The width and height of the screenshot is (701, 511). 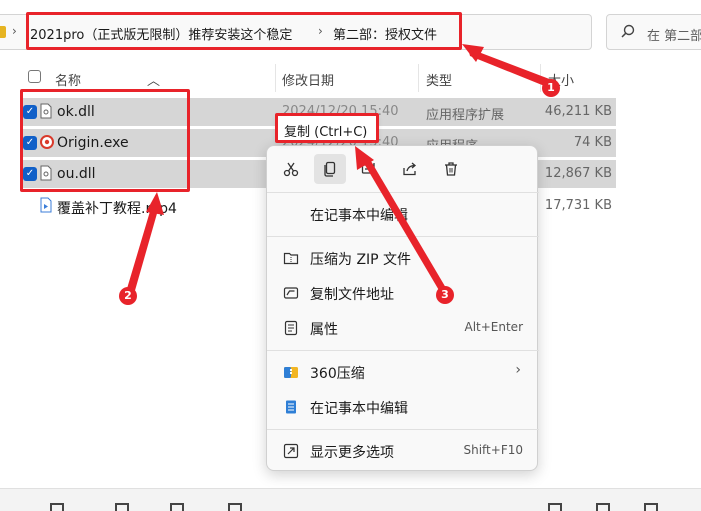 What do you see at coordinates (445, 295) in the screenshot?
I see `annotation-badge-3: 3` at bounding box center [445, 295].